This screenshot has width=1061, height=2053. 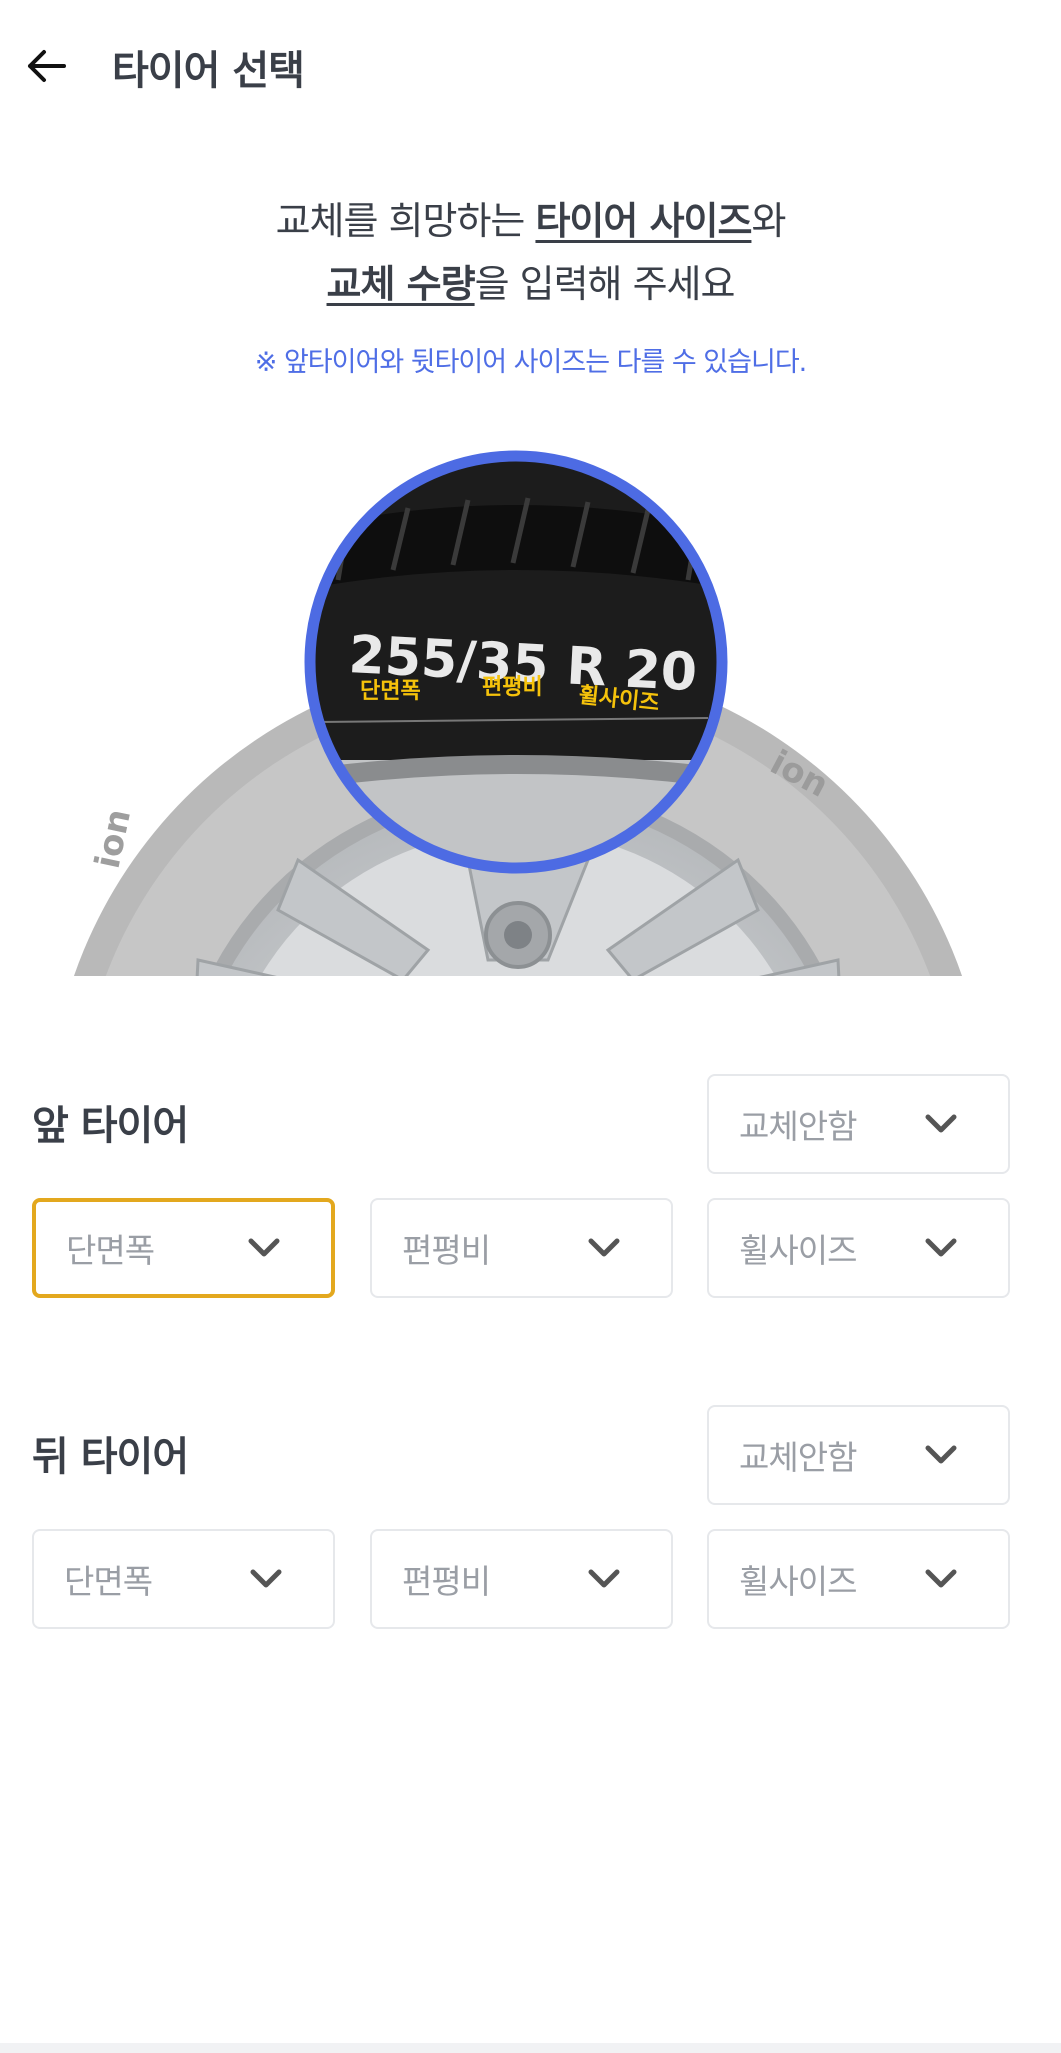 I want to click on front-tire-label: 앞 타이어, so click(x=110, y=1126).